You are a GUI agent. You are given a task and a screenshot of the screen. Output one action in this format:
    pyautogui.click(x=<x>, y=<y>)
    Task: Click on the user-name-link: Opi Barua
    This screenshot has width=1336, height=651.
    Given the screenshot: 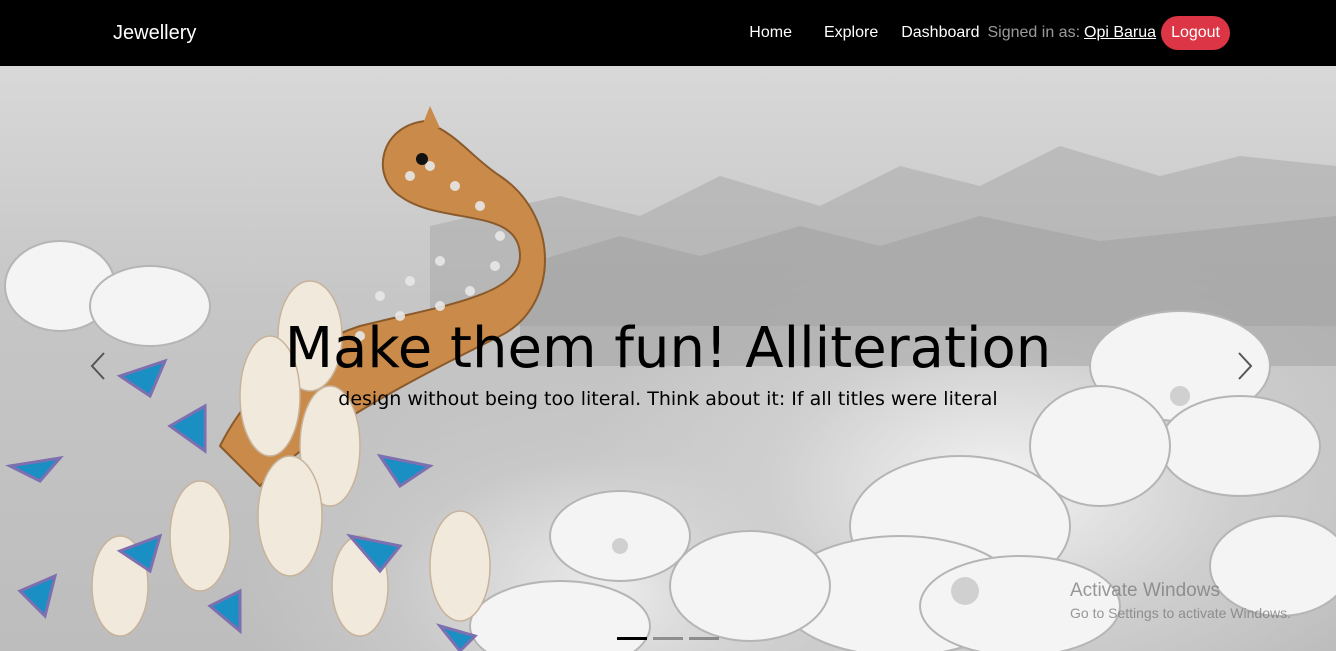 What is the action you would take?
    pyautogui.click(x=1120, y=33)
    